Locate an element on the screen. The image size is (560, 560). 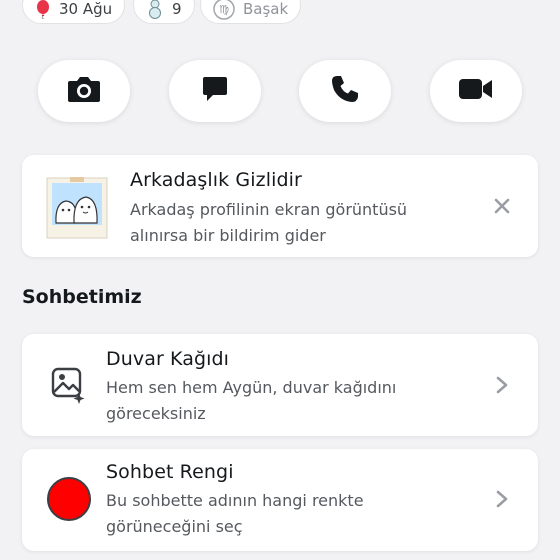
streak-chip: 9 is located at coordinates (164, 12).